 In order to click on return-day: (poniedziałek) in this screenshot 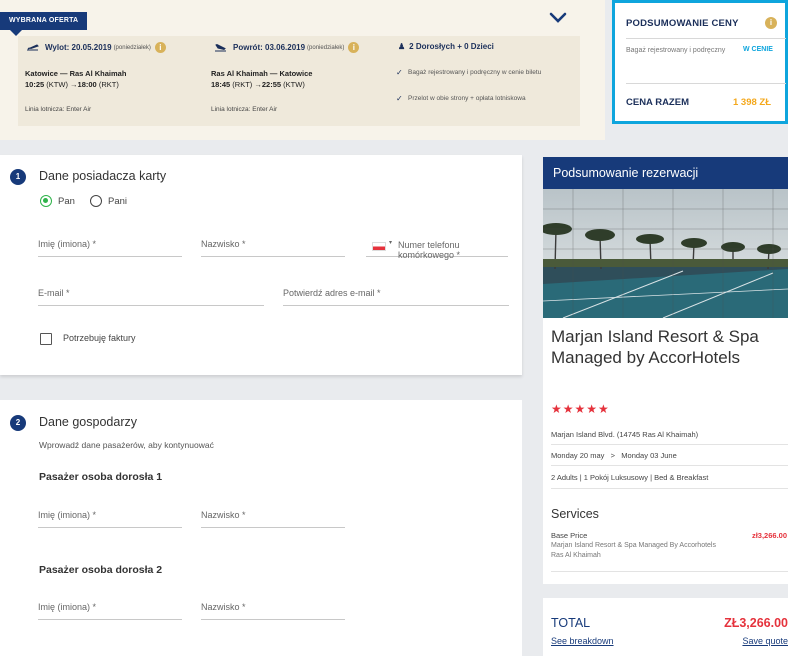, I will do `click(326, 47)`.